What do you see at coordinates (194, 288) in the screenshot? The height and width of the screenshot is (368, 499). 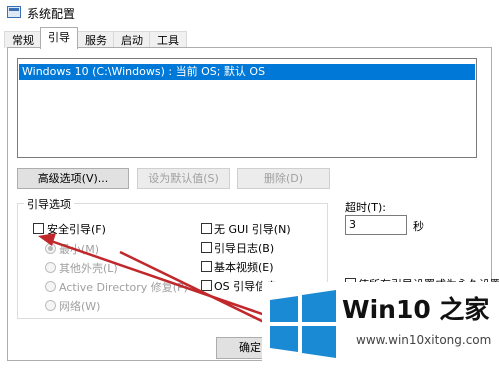 I see `arrow-line-lower` at bounding box center [194, 288].